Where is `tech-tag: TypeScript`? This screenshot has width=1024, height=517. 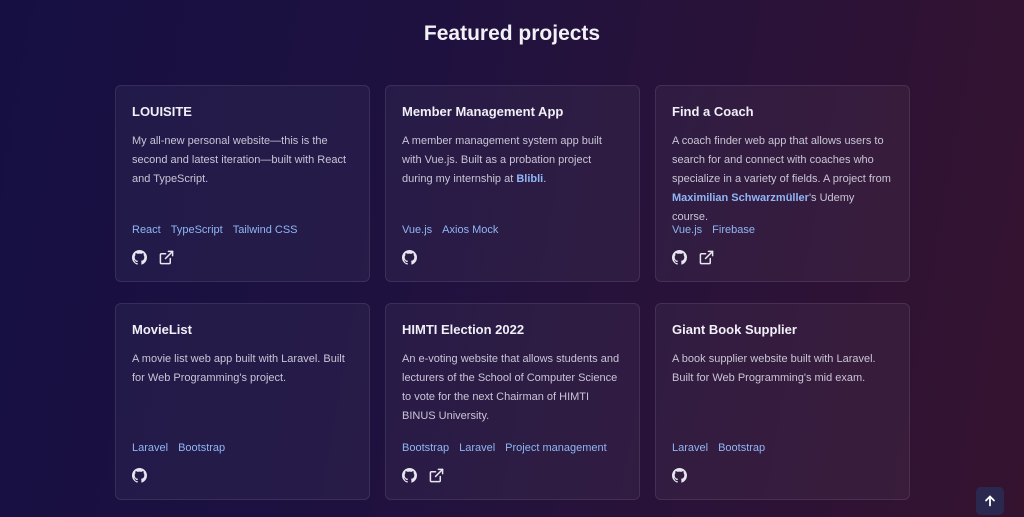
tech-tag: TypeScript is located at coordinates (197, 230).